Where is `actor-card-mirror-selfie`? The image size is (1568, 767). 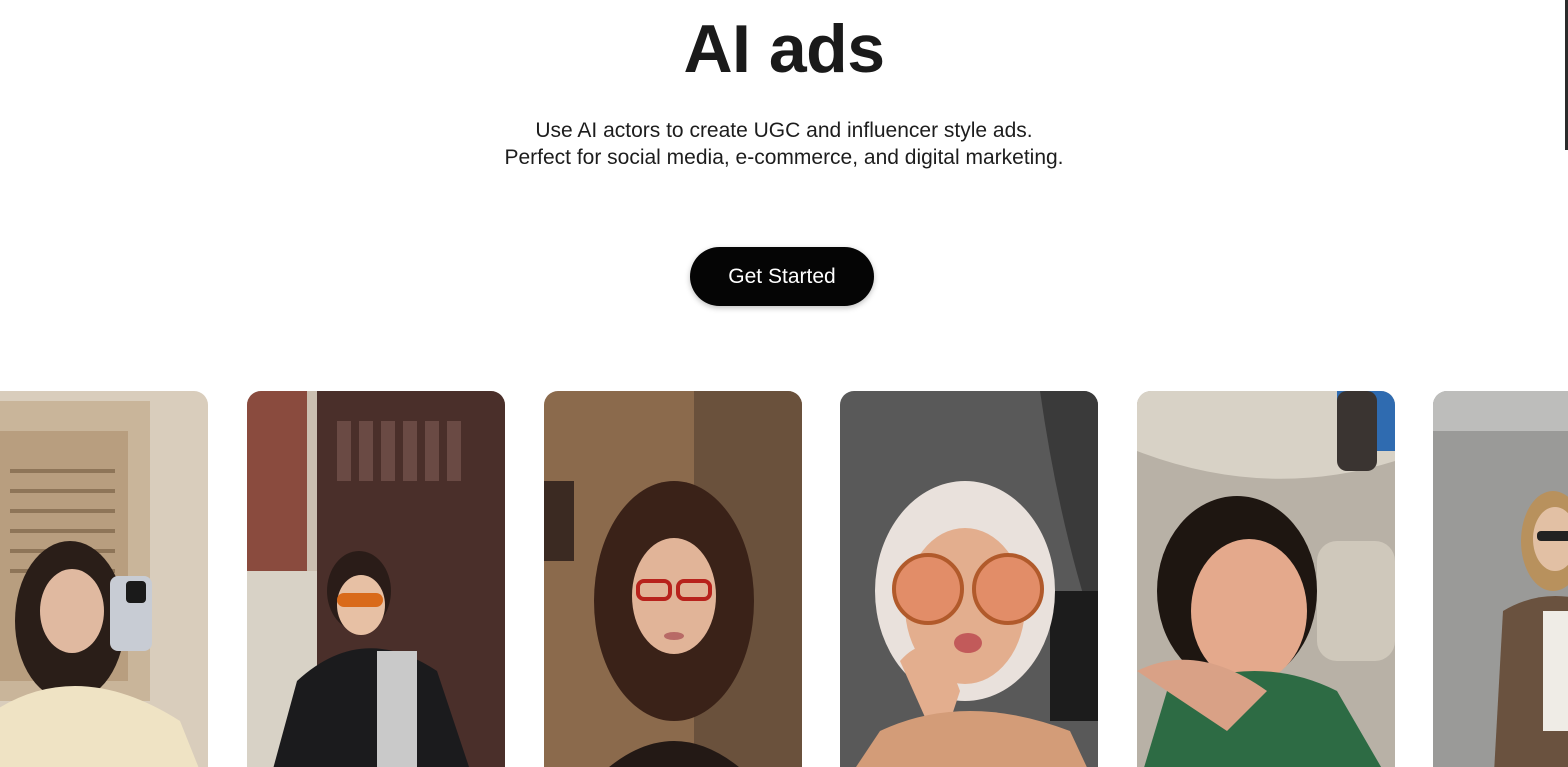
actor-card-mirror-selfie is located at coordinates (104, 579).